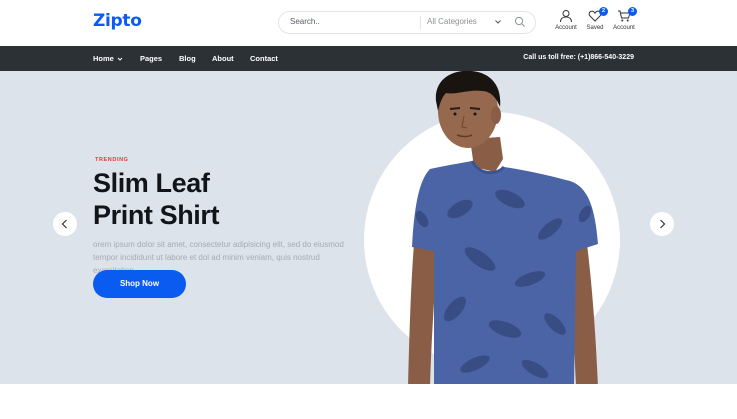  What do you see at coordinates (603, 11) in the screenshot?
I see `saved-badge: 2` at bounding box center [603, 11].